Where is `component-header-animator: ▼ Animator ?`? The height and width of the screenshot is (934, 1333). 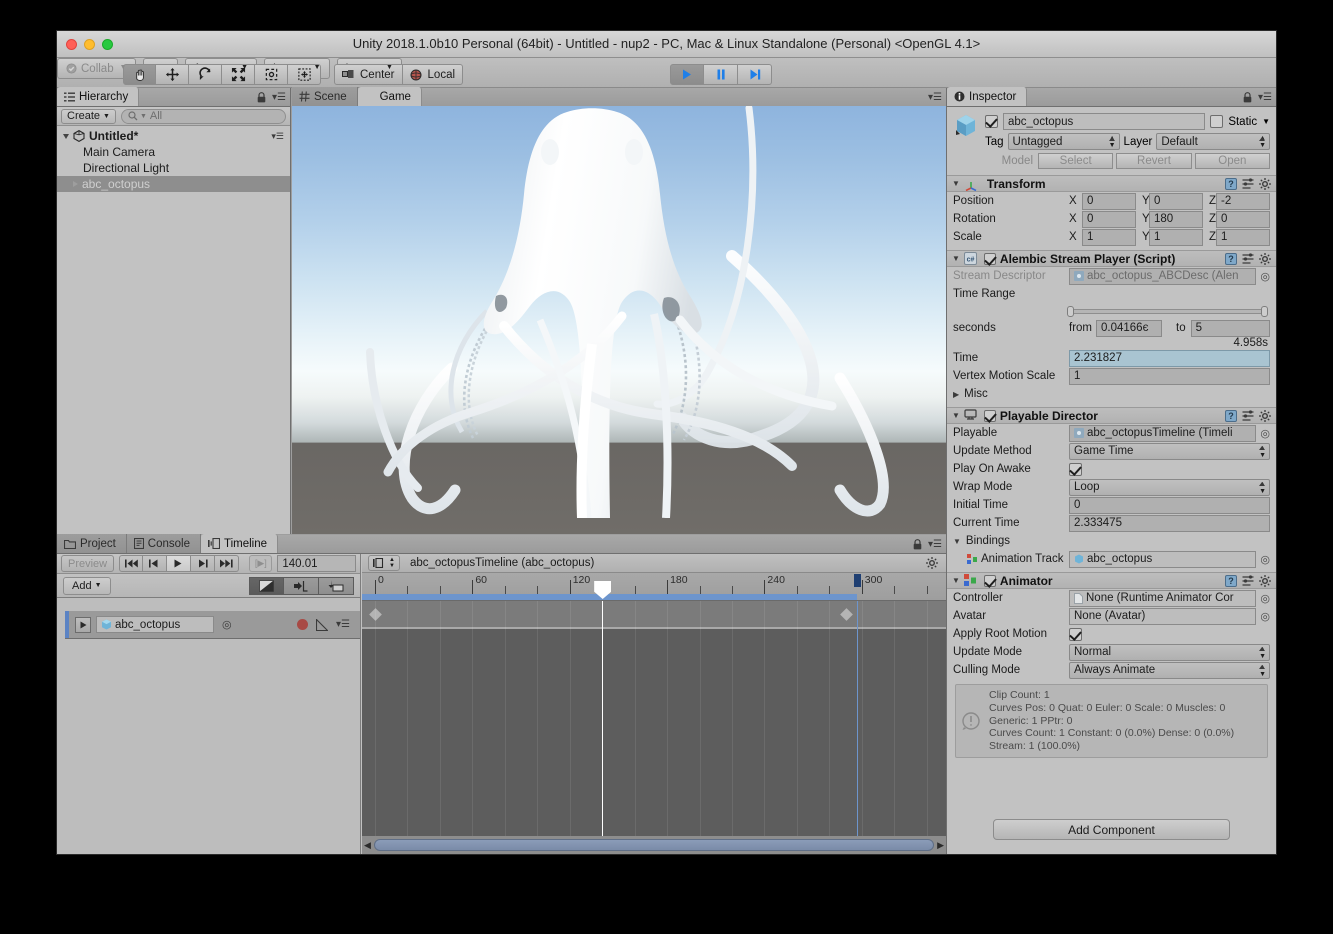 component-header-animator: ▼ Animator ? is located at coordinates (1111, 580).